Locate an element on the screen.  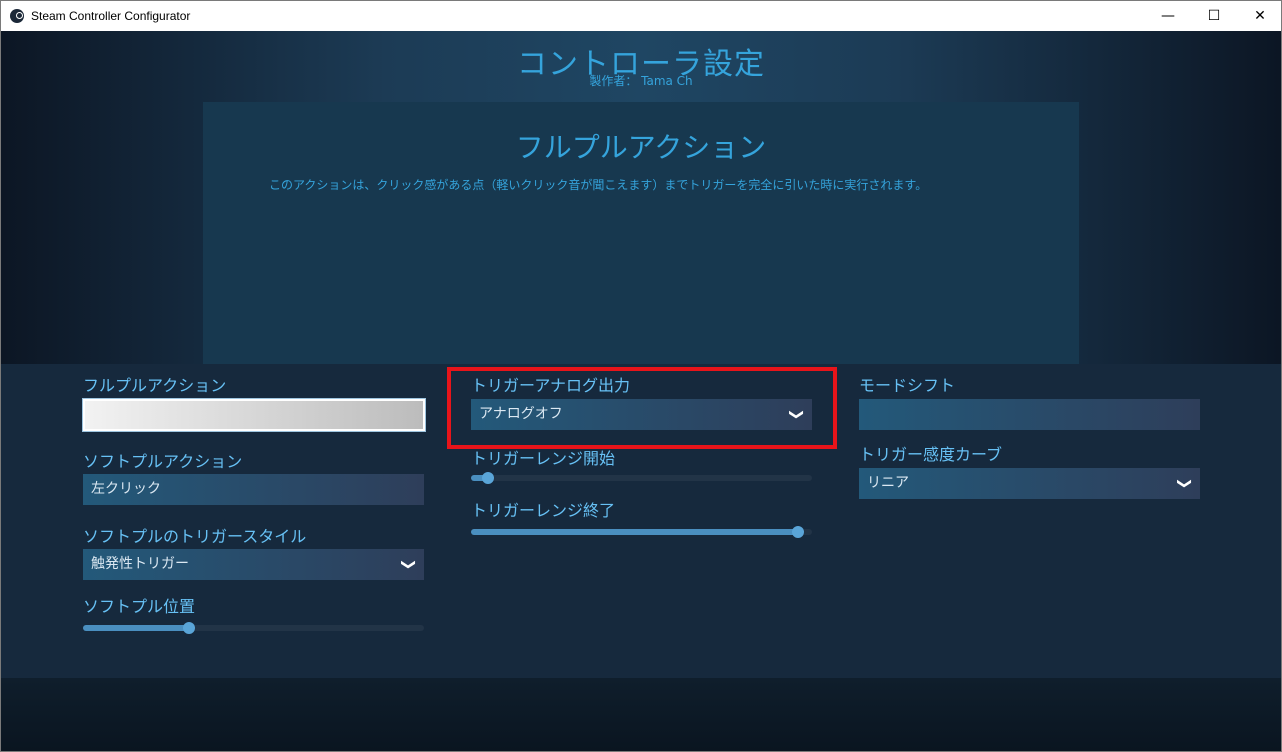
softpull-style-dropdown: 触発性トリガー ❯ is located at coordinates (253, 564).